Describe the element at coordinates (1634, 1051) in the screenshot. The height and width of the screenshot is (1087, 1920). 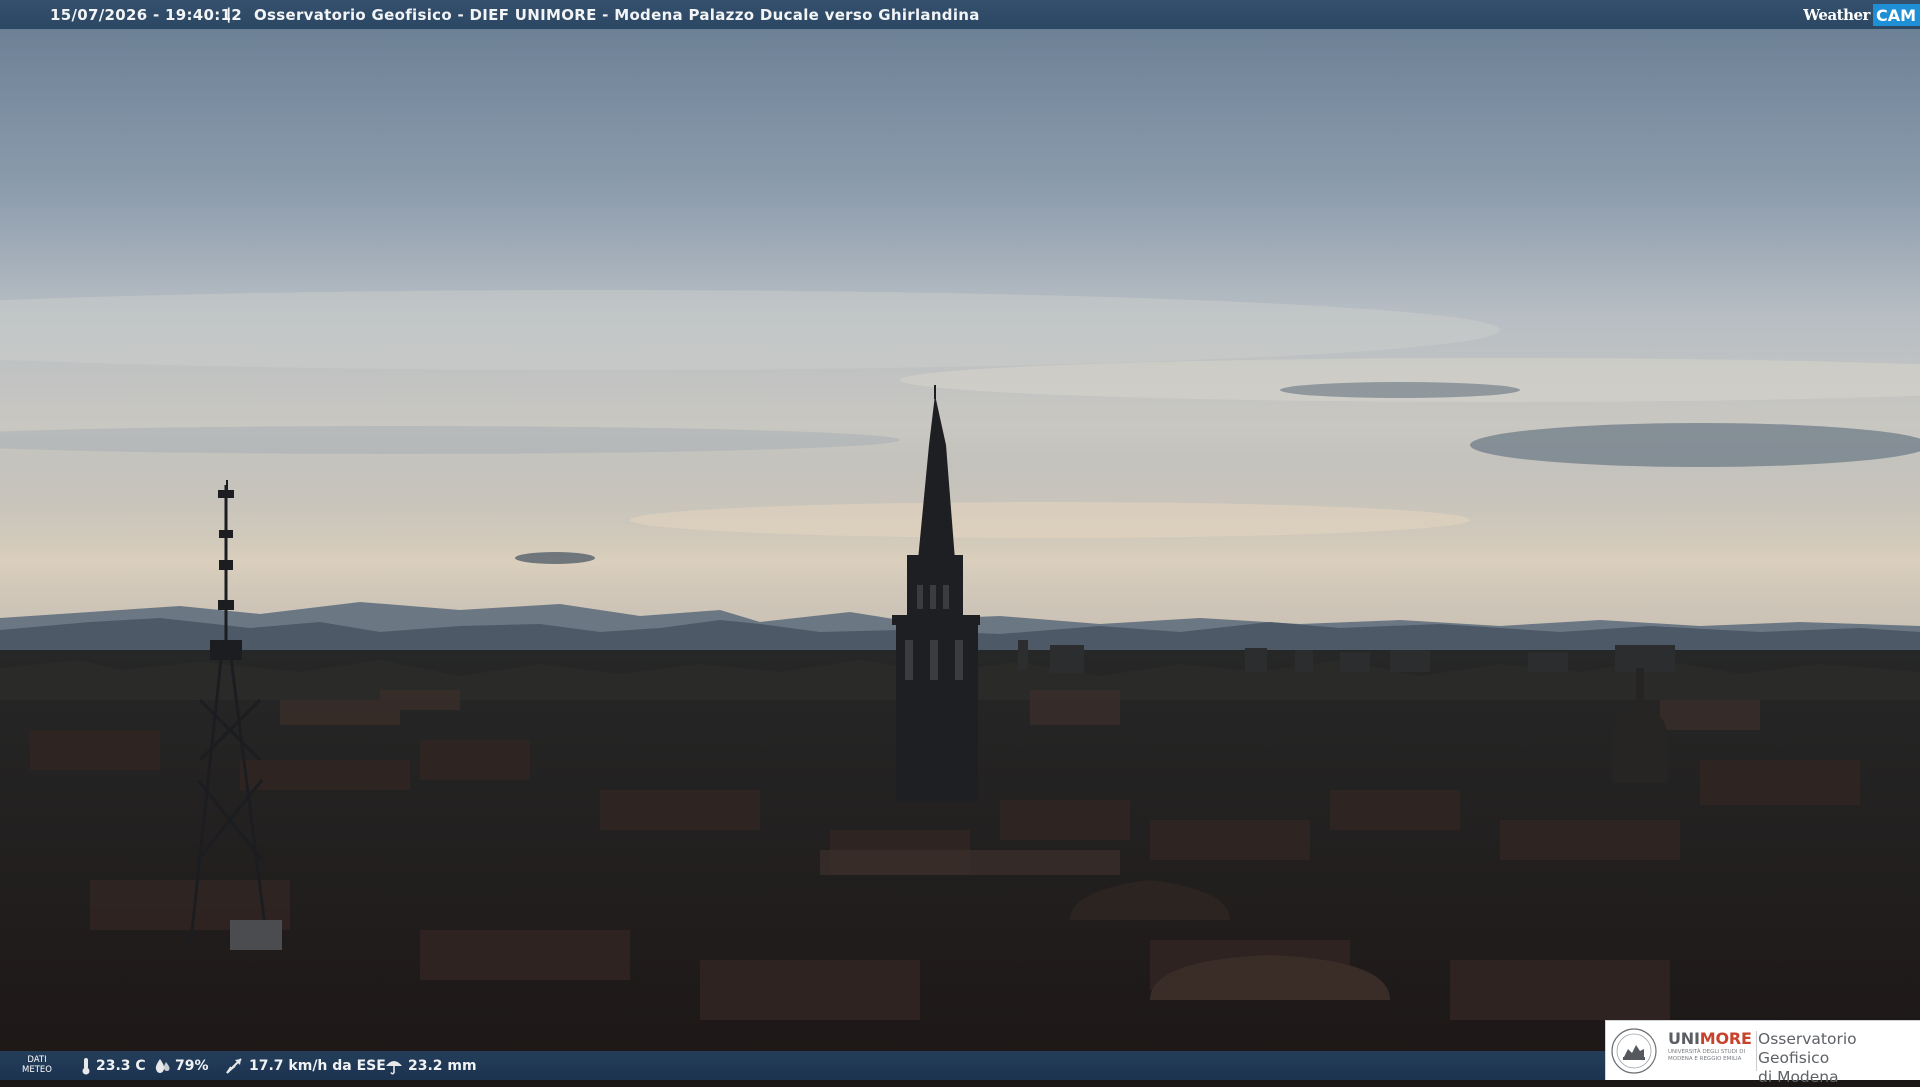
I see `unimore-seal-icon` at that location.